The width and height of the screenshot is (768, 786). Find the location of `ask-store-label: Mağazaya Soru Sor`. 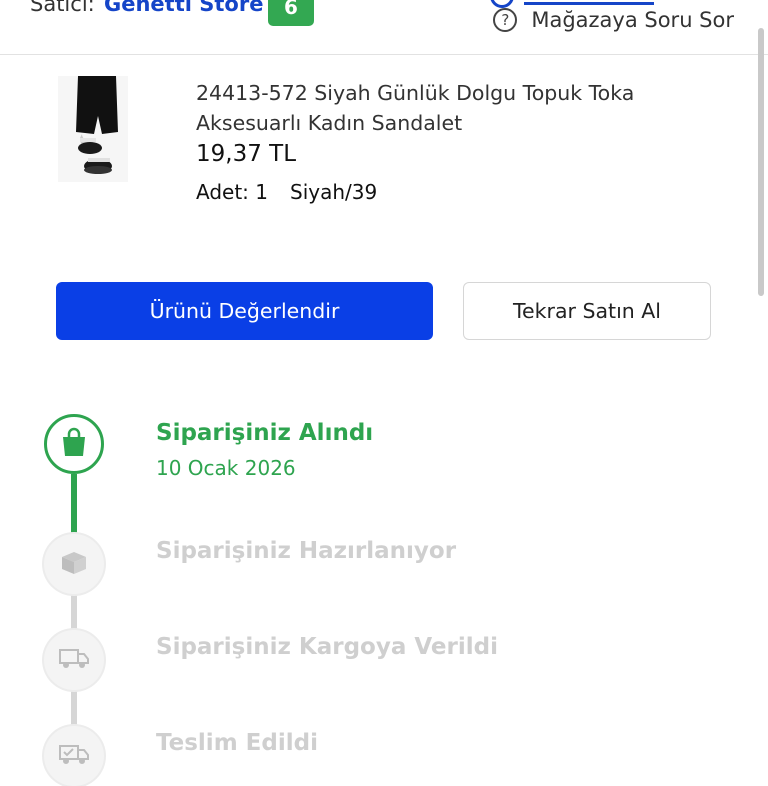

ask-store-label: Mağazaya Soru Sor is located at coordinates (632, 20).